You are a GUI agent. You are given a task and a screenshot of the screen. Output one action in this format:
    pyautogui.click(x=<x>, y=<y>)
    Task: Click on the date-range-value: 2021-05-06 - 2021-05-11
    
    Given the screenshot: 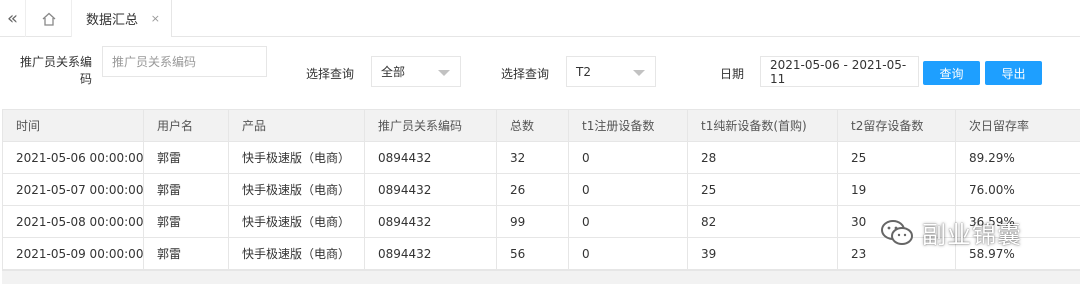 What is the action you would take?
    pyautogui.click(x=838, y=71)
    